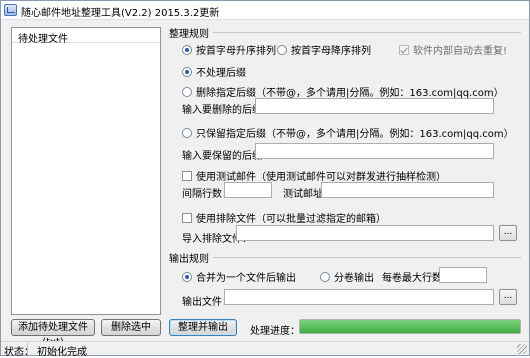  I want to click on rules-group-title: 整理规则, so click(191, 32).